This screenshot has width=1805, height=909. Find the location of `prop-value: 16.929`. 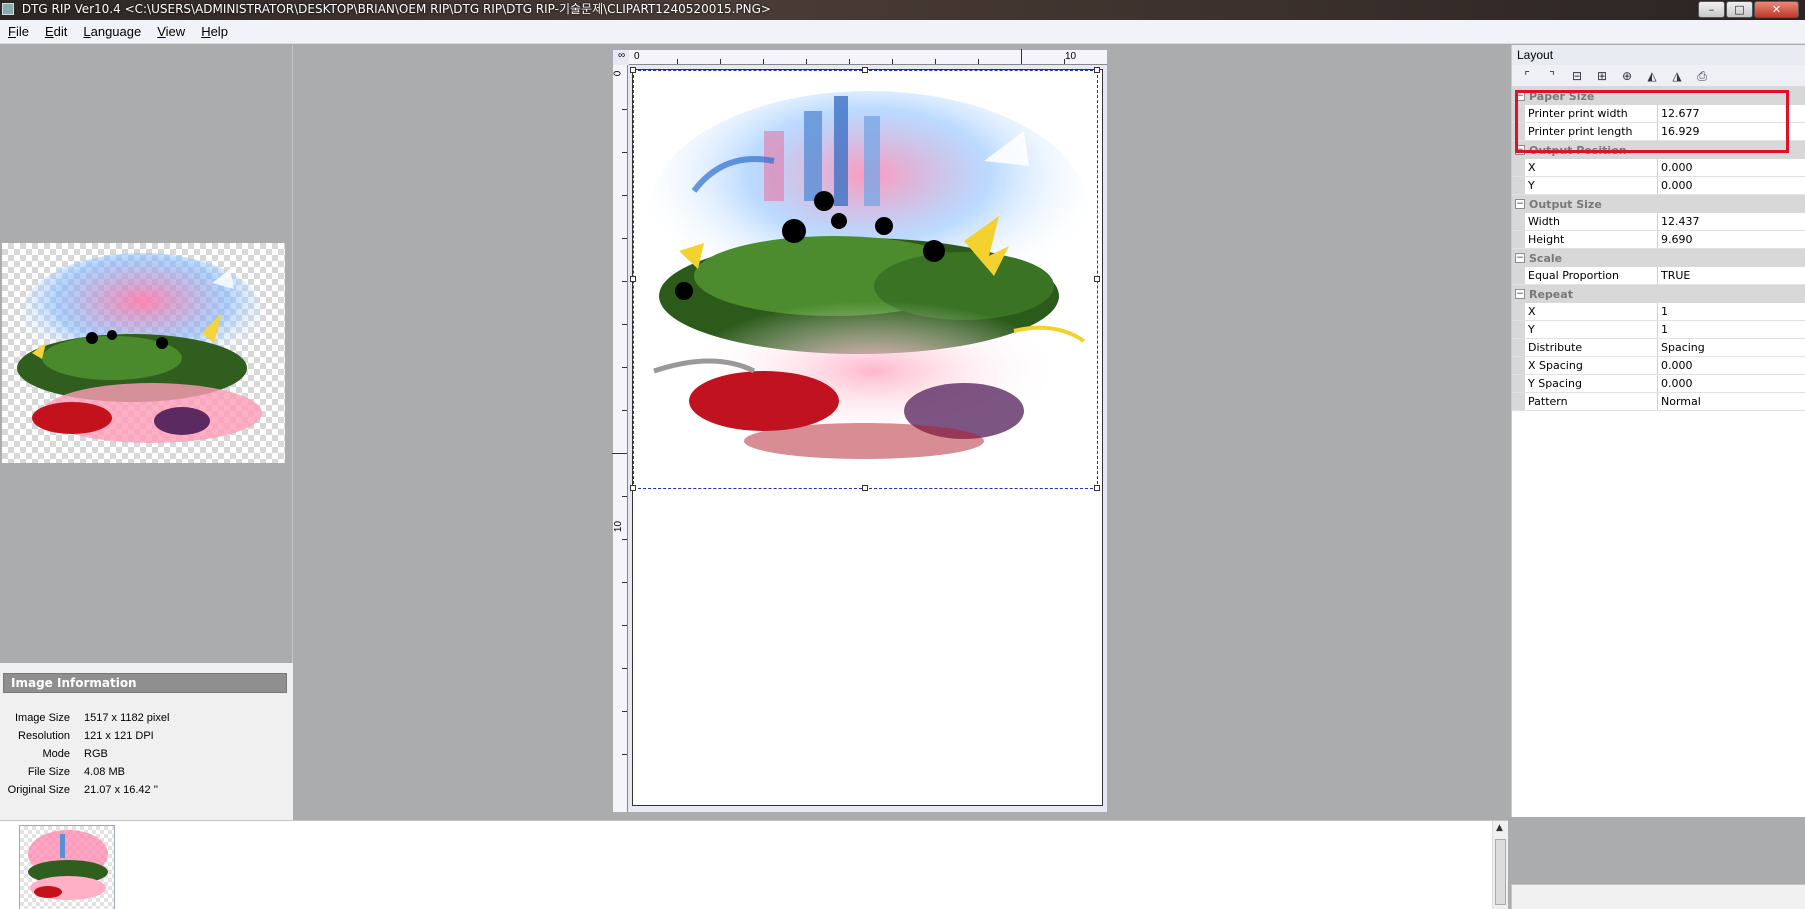

prop-value: 16.929 is located at coordinates (1679, 131).